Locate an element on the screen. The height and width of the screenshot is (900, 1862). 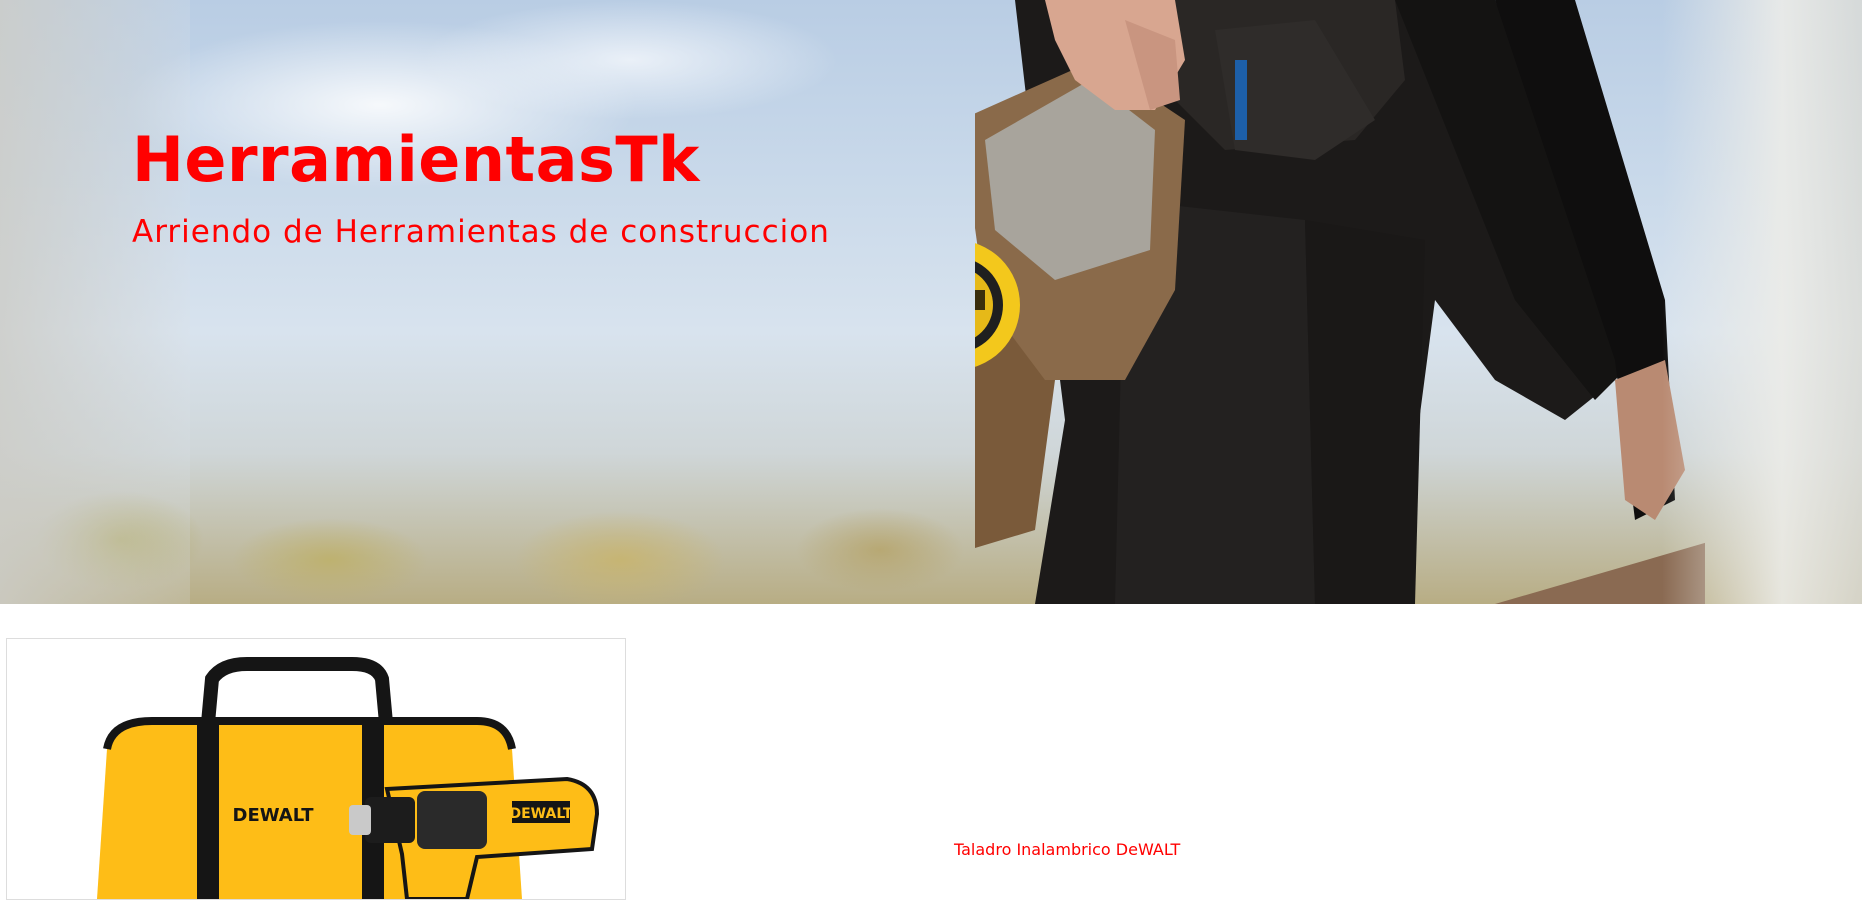
site-subtitle: Arriendo de Herramientas de construccion is located at coordinates (481, 232).